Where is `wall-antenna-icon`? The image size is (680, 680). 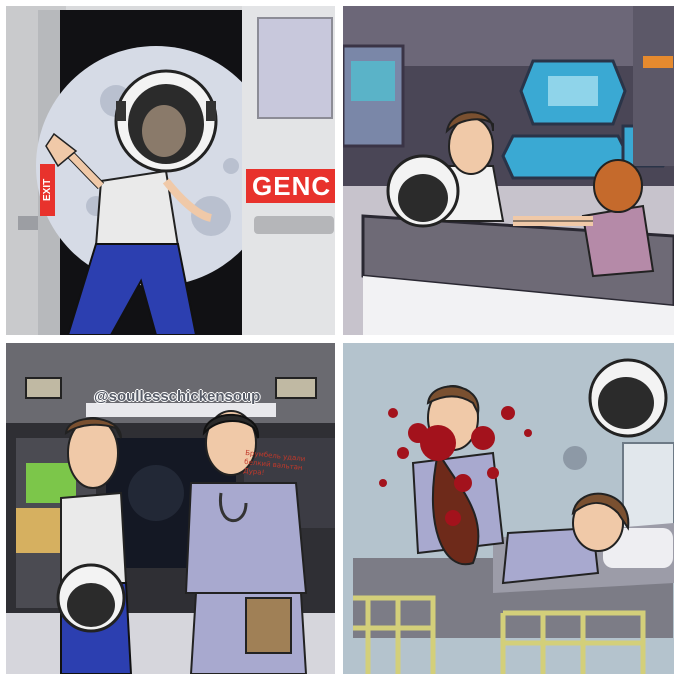 wall-antenna-icon is located at coordinates (575, 458).